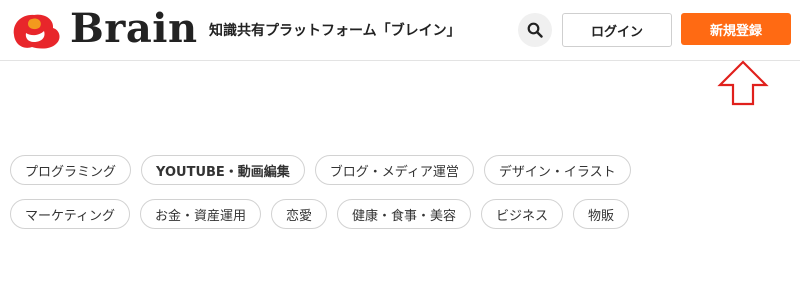 This screenshot has height=282, width=800. I want to click on category-tag-design: デザイン・イラスト, so click(557, 170).